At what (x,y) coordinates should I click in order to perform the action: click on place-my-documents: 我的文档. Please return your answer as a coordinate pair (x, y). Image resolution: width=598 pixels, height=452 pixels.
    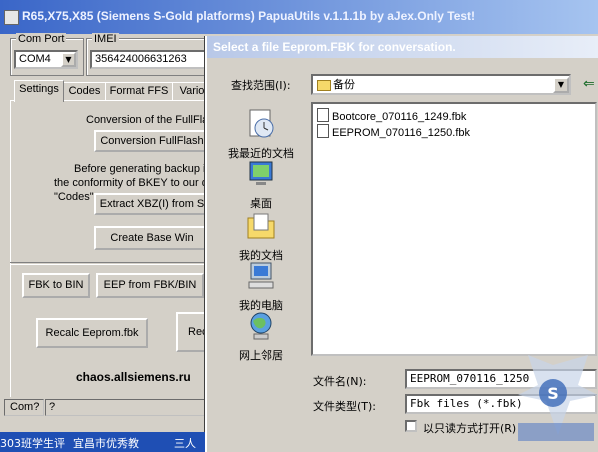
    Looking at the image, I should click on (261, 236).